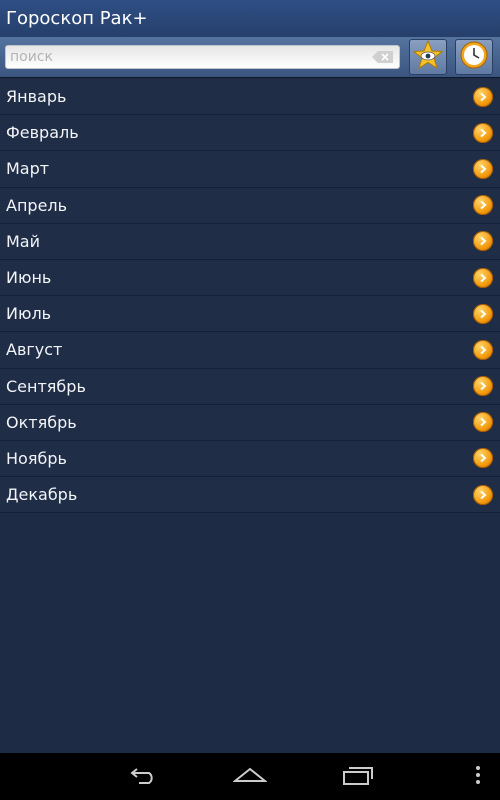 The width and height of the screenshot is (500, 800). What do you see at coordinates (250, 18) in the screenshot?
I see `title-bar: Гороскоп Рак+` at bounding box center [250, 18].